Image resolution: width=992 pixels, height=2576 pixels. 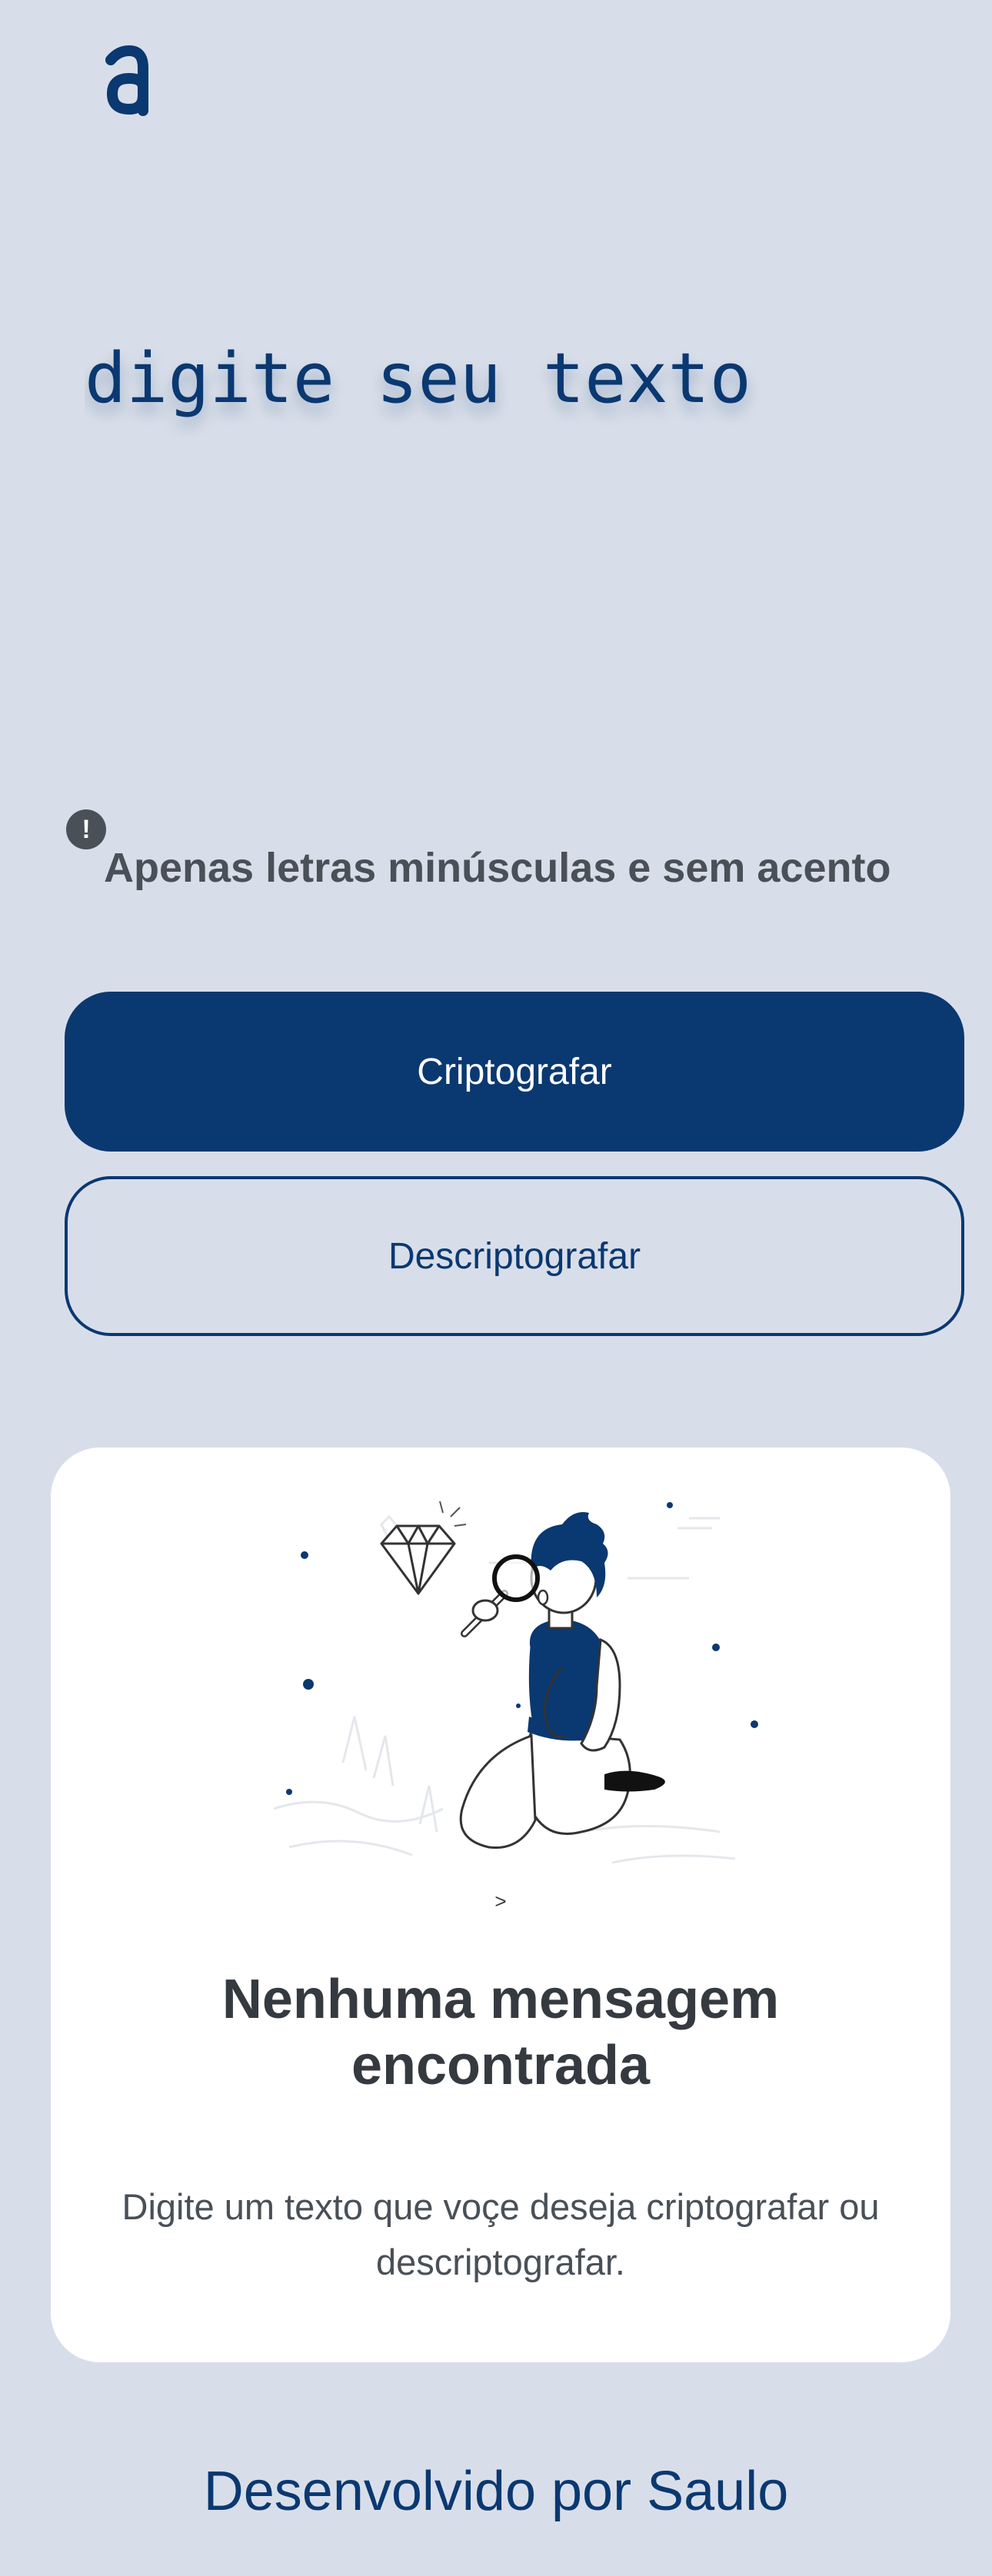 I want to click on empty-state-title: Nenhuma mensagem encontrada, so click(x=500, y=2032).